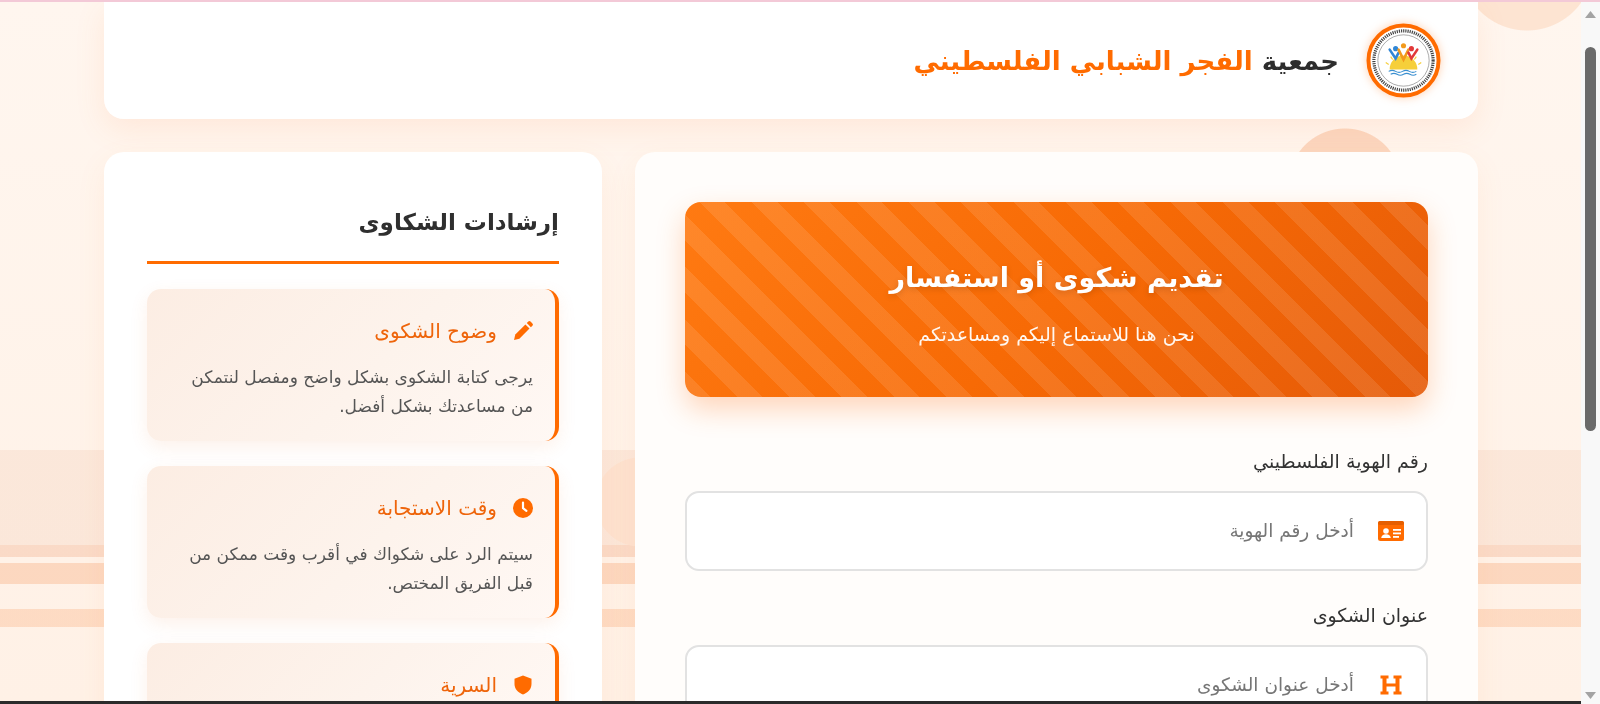 This screenshot has width=1600, height=704. I want to click on scrollbar-thumb, so click(1590, 239).